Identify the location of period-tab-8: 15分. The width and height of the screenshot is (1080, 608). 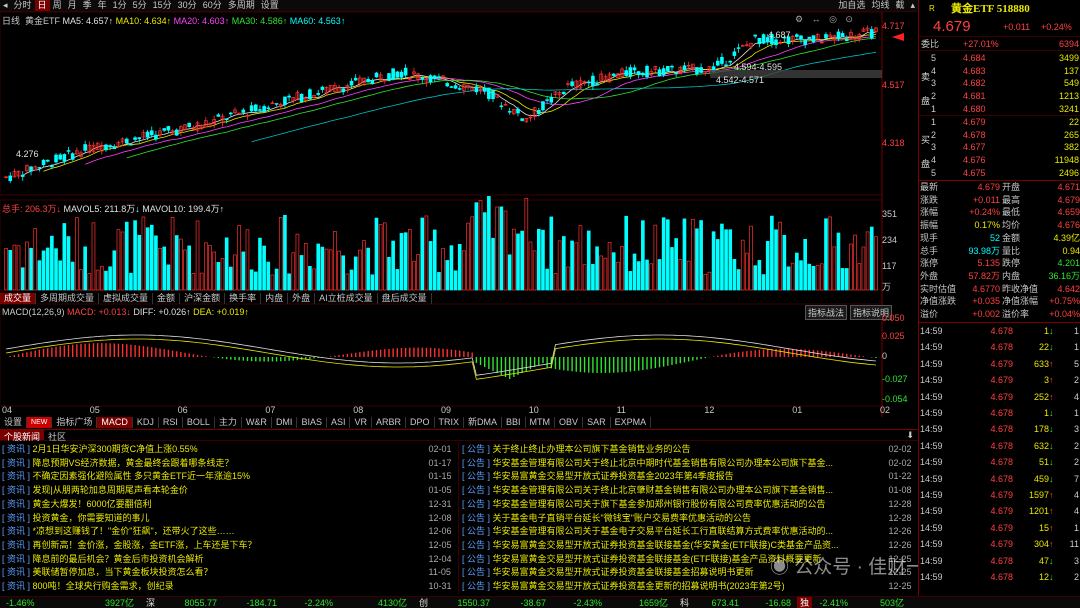
(162, 5).